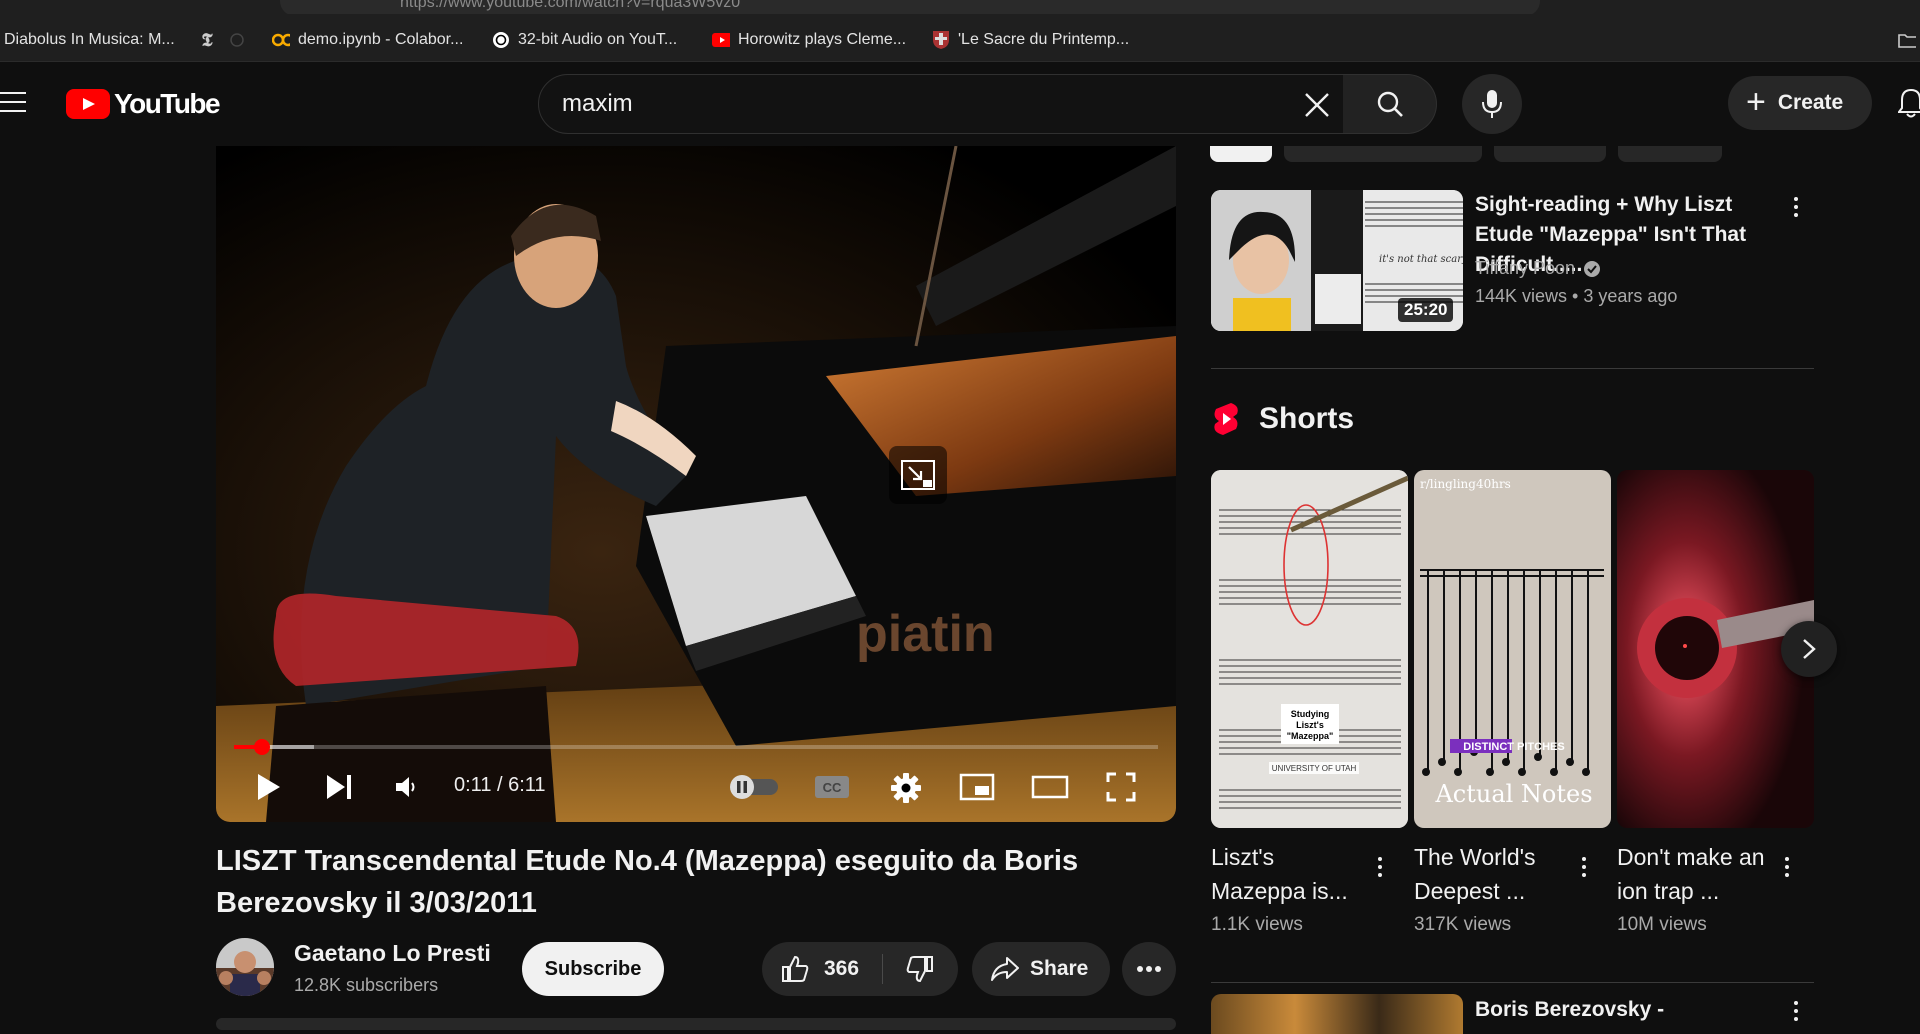 This screenshot has height=1034, width=1920. I want to click on logo-text: YouTube, so click(167, 103).